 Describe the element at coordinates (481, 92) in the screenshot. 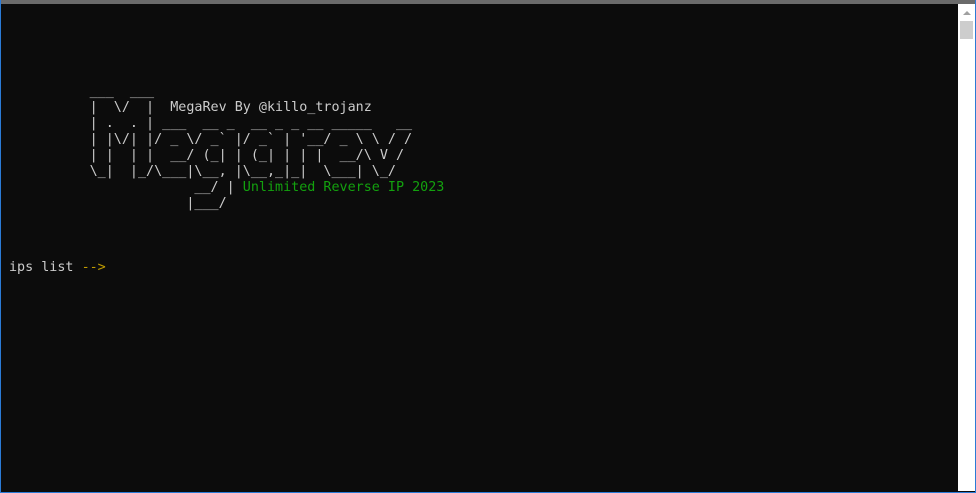

I see `banner-line: ___ ___` at that location.